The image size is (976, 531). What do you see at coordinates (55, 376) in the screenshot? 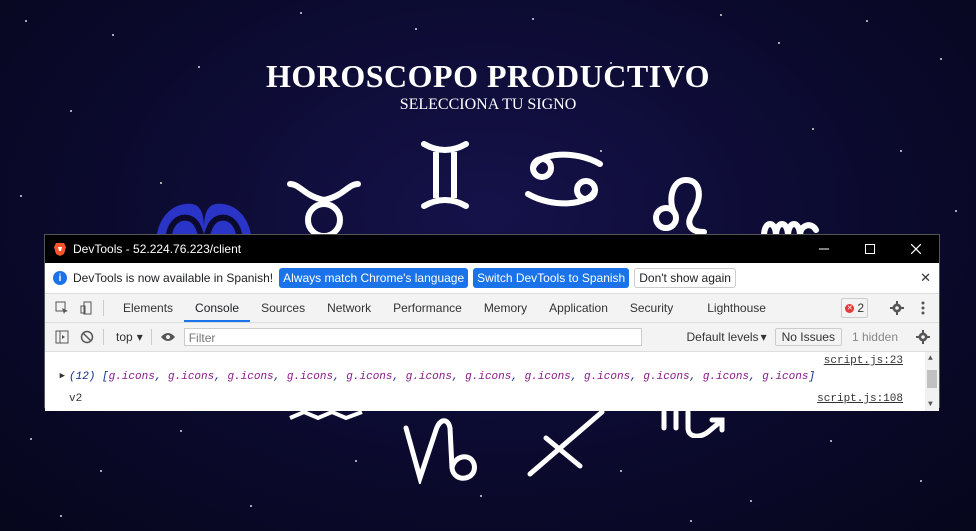
I see `expand-arrow-icon: ▶` at bounding box center [55, 376].